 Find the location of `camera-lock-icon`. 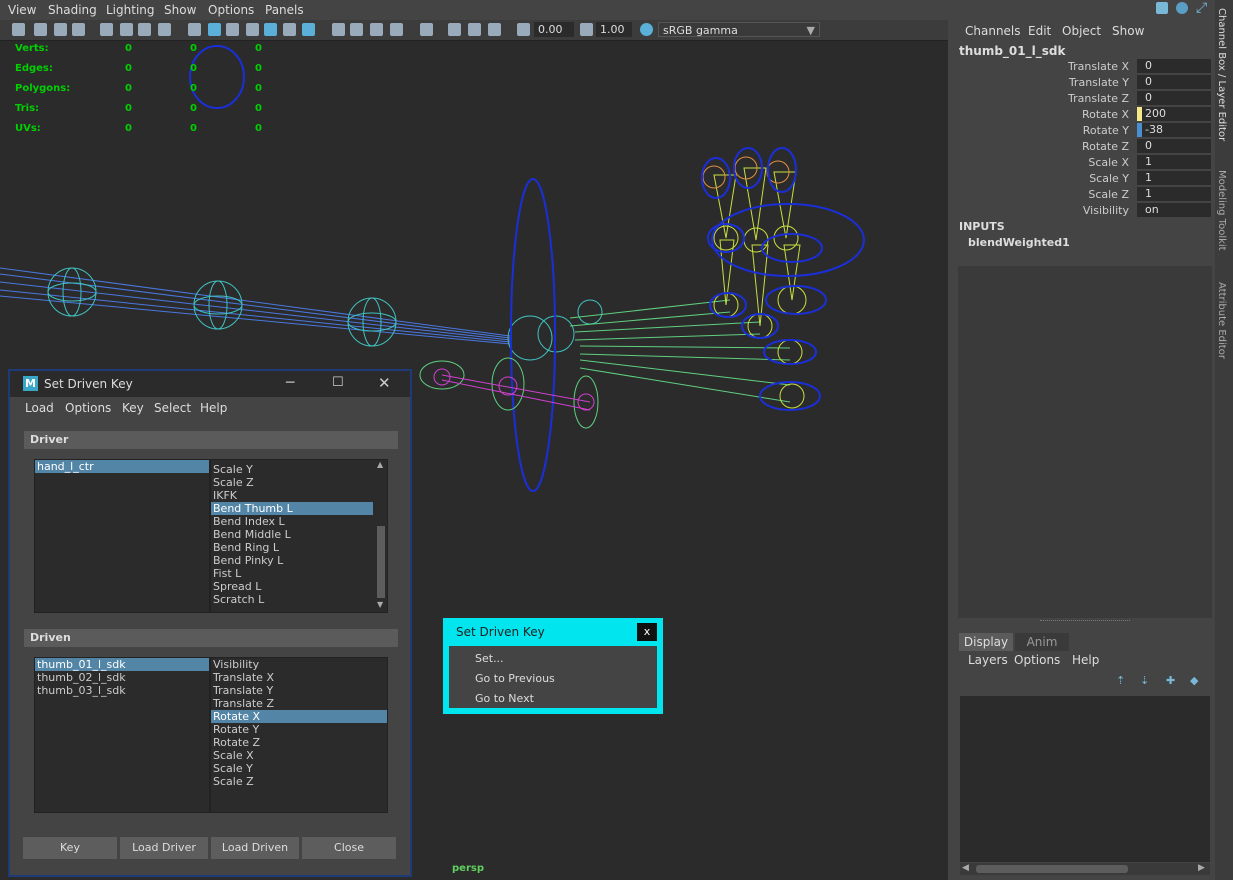

camera-lock-icon is located at coordinates (40, 29).